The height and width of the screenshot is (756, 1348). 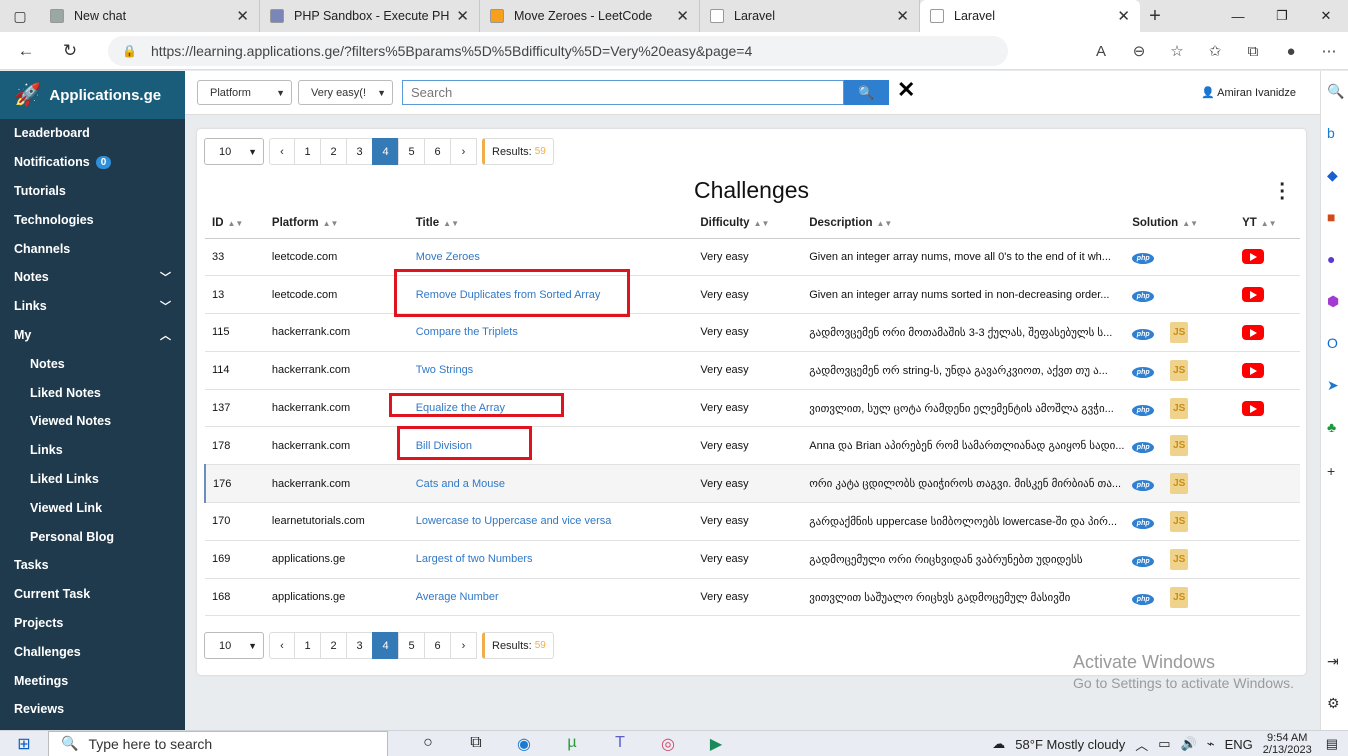 I want to click on sidebar-item-notes: Notes ﹀, so click(x=92, y=277).